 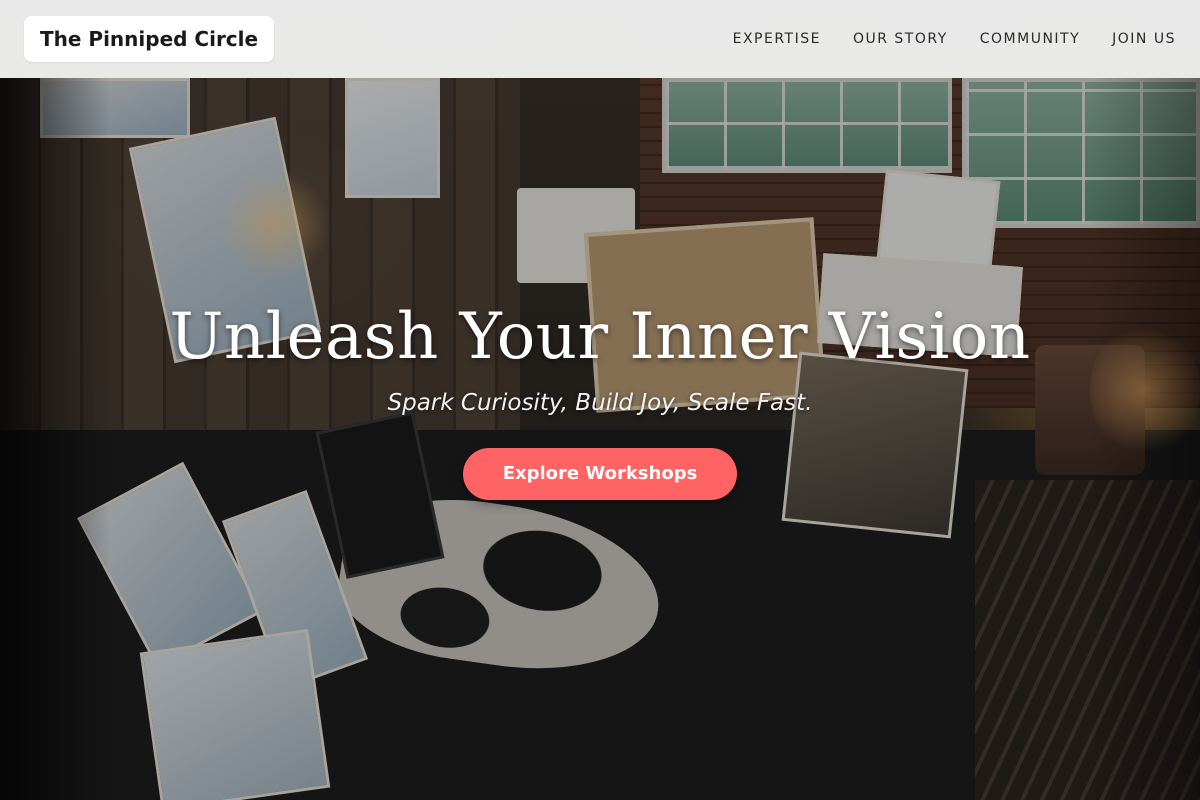 What do you see at coordinates (600, 403) in the screenshot?
I see `hero-subtitle: Spark Curiosity, Build Joy, Scale Fast.` at bounding box center [600, 403].